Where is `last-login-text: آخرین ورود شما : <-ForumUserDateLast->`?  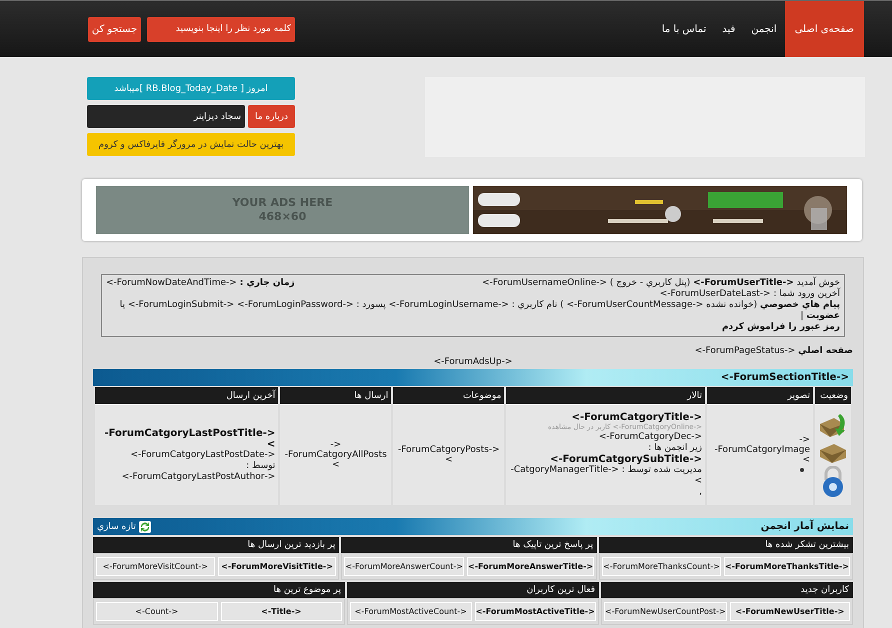 last-login-text: آخرین ورود شما : <-ForumUserDateLast-> is located at coordinates (749, 294).